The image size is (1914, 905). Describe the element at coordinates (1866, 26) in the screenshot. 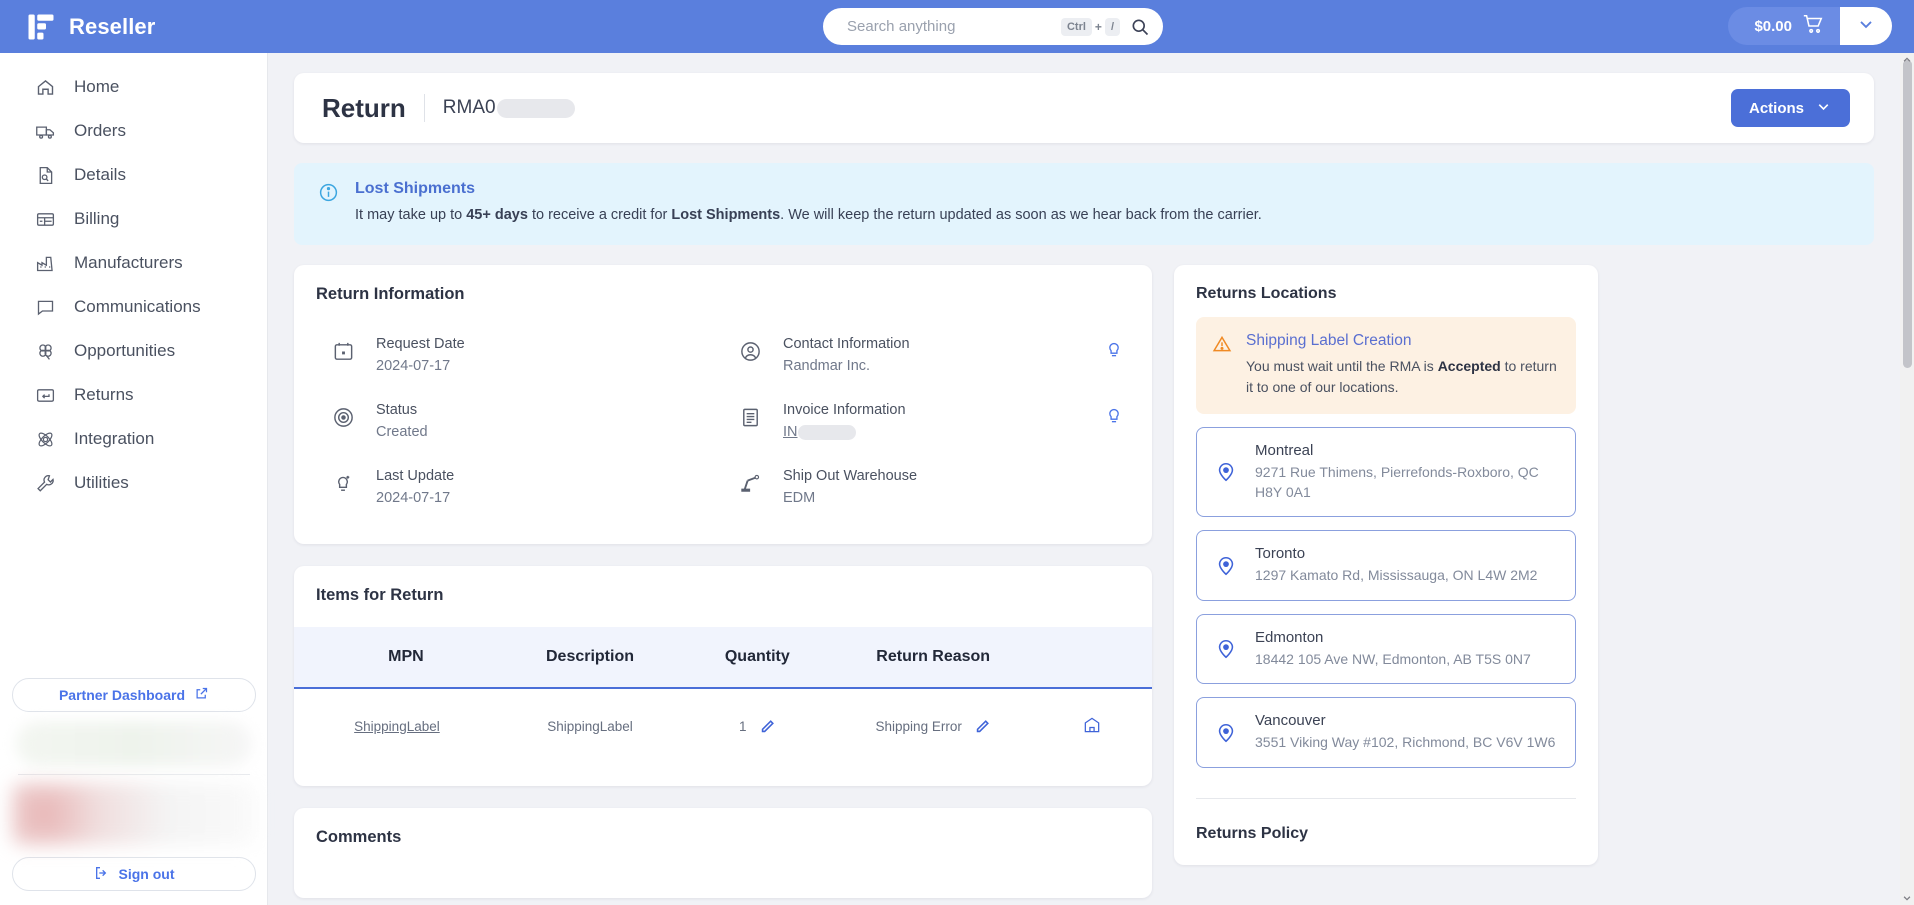

I see `cart-dropdown-button` at that location.